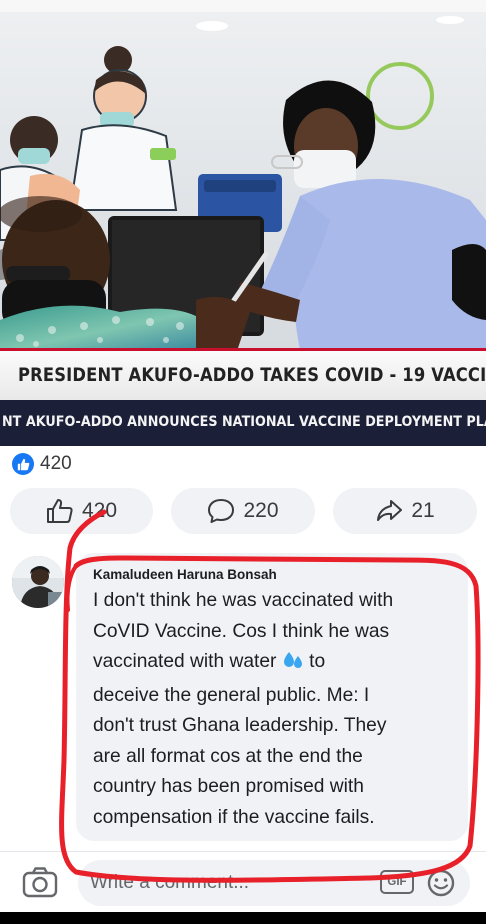 The width and height of the screenshot is (486, 924). Describe the element at coordinates (38, 582) in the screenshot. I see `commenter-avatar` at that location.